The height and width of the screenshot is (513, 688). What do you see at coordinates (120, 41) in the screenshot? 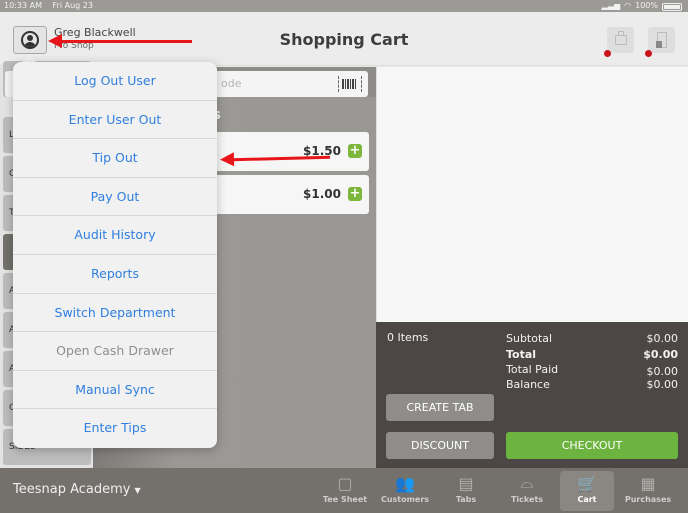
I see `annotation-arrow-user-button` at bounding box center [120, 41].